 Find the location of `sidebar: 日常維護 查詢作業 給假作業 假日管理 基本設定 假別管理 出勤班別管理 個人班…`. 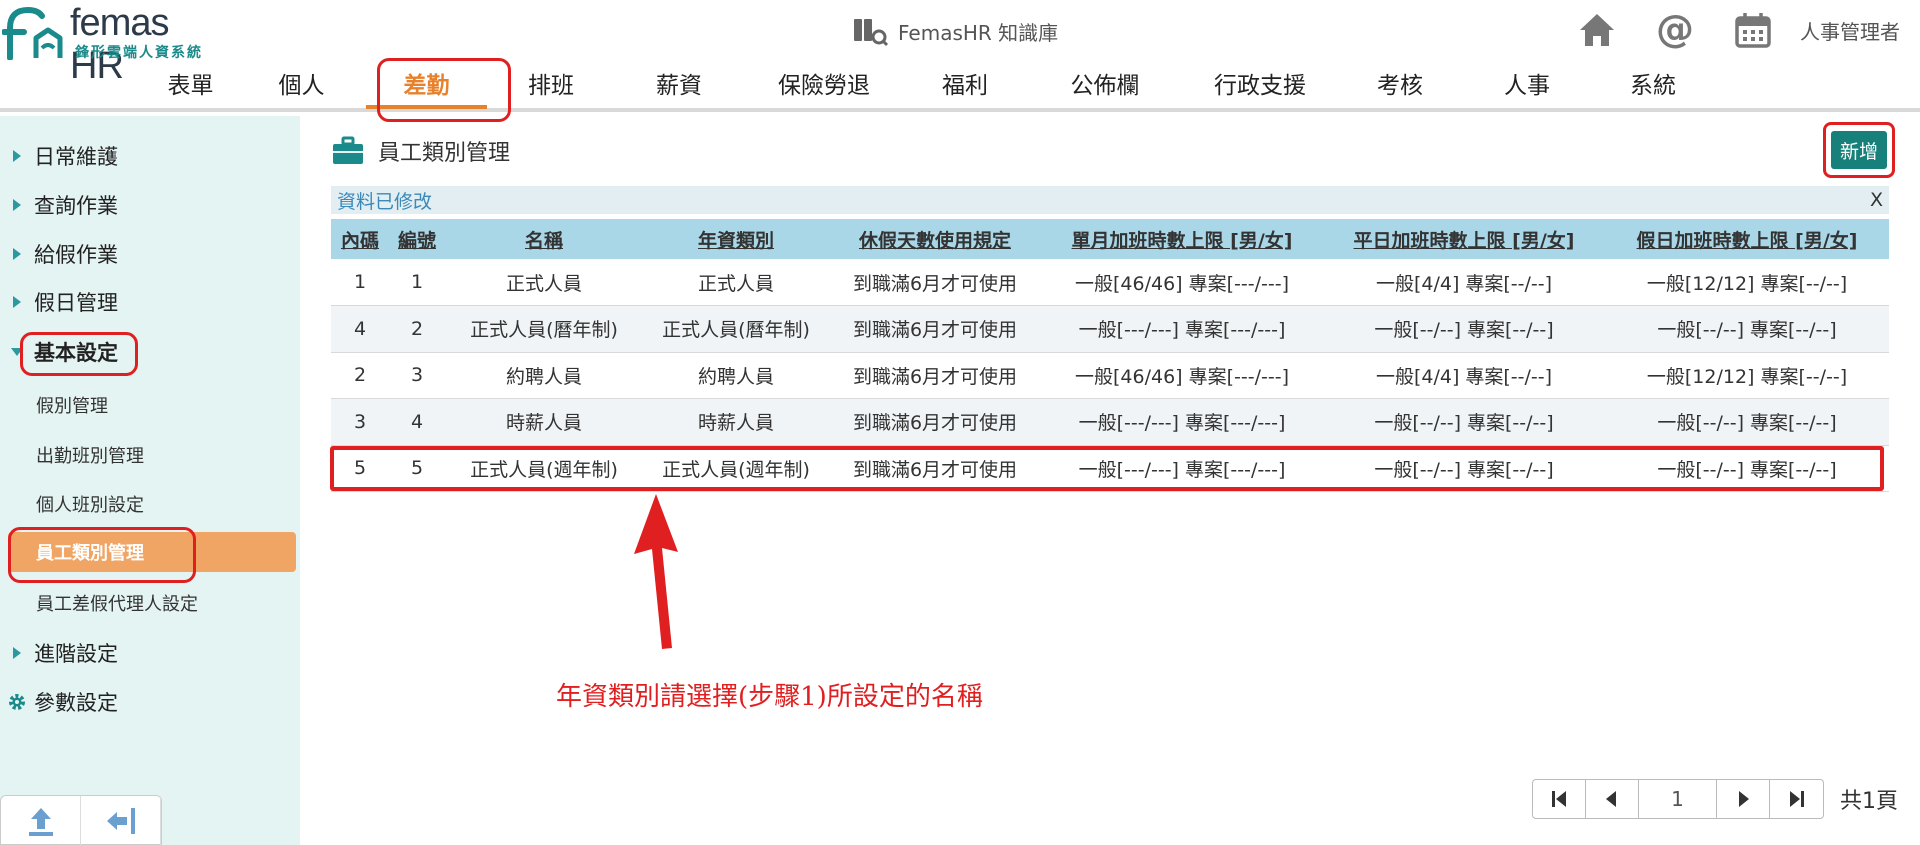

sidebar: 日常維護 查詢作業 給假作業 假日管理 基本設定 假別管理 出勤班別管理 個人班… is located at coordinates (150, 480).